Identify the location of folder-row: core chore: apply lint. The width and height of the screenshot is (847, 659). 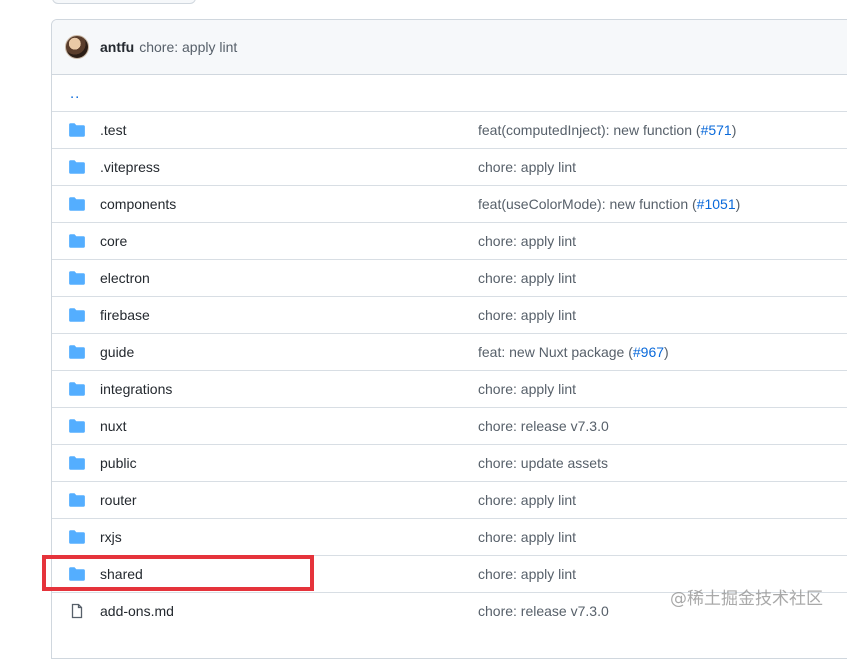
(449, 240).